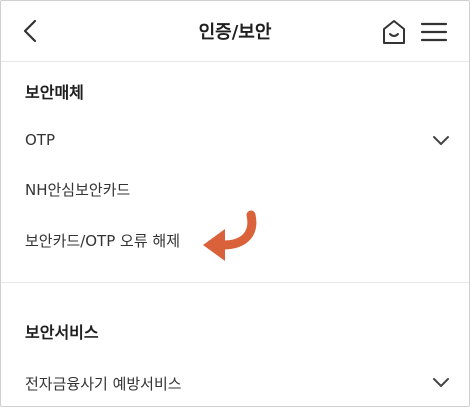  I want to click on menu-button, so click(434, 32).